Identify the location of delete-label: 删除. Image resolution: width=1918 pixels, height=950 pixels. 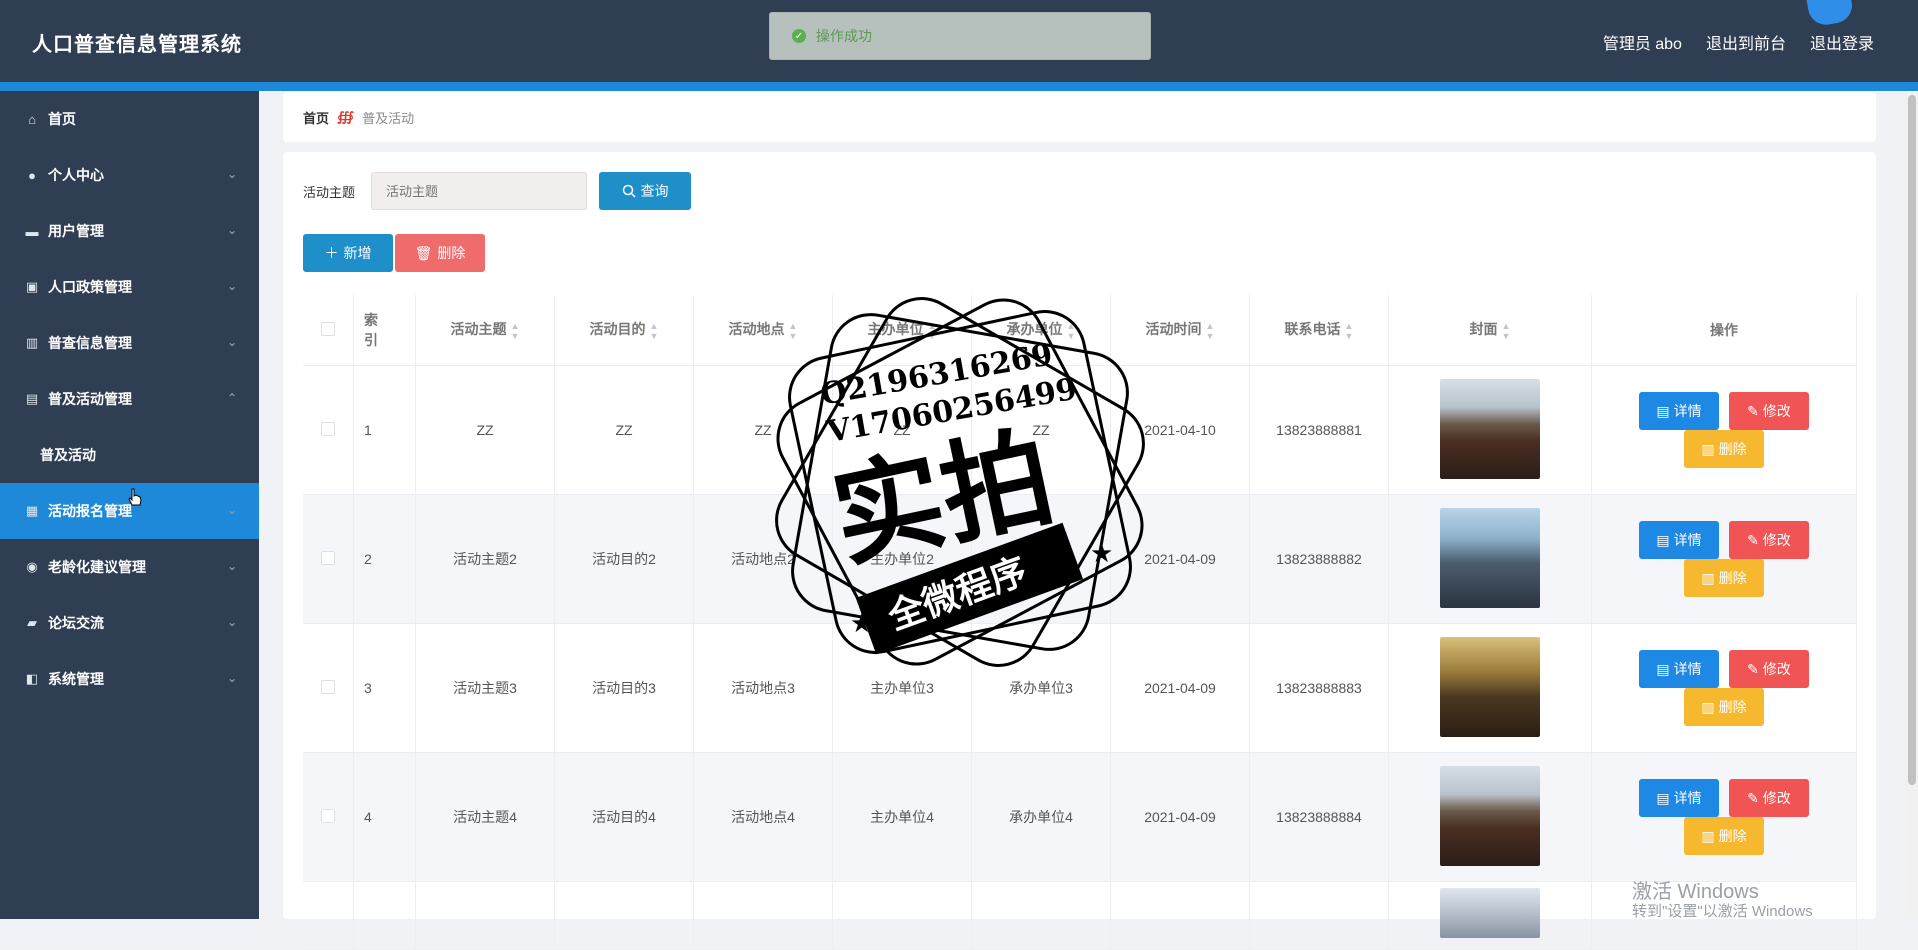
(1732, 707).